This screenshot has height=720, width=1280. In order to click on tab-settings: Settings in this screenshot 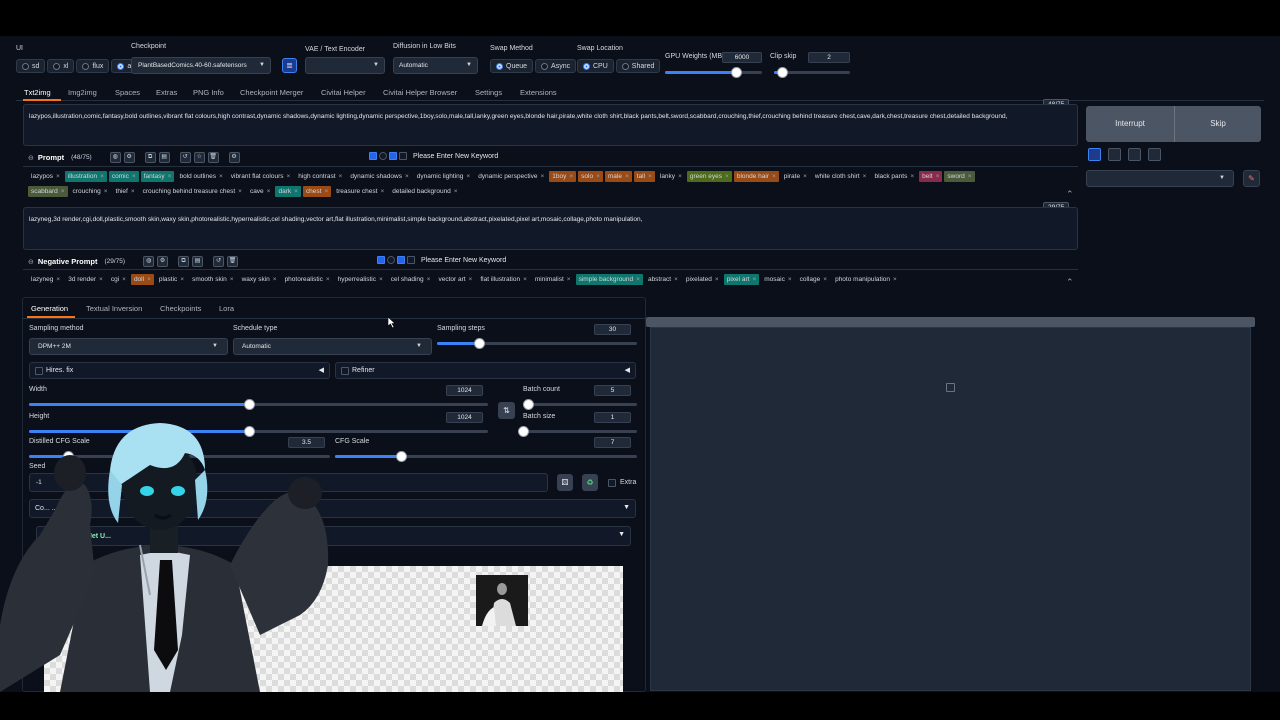, I will do `click(488, 92)`.